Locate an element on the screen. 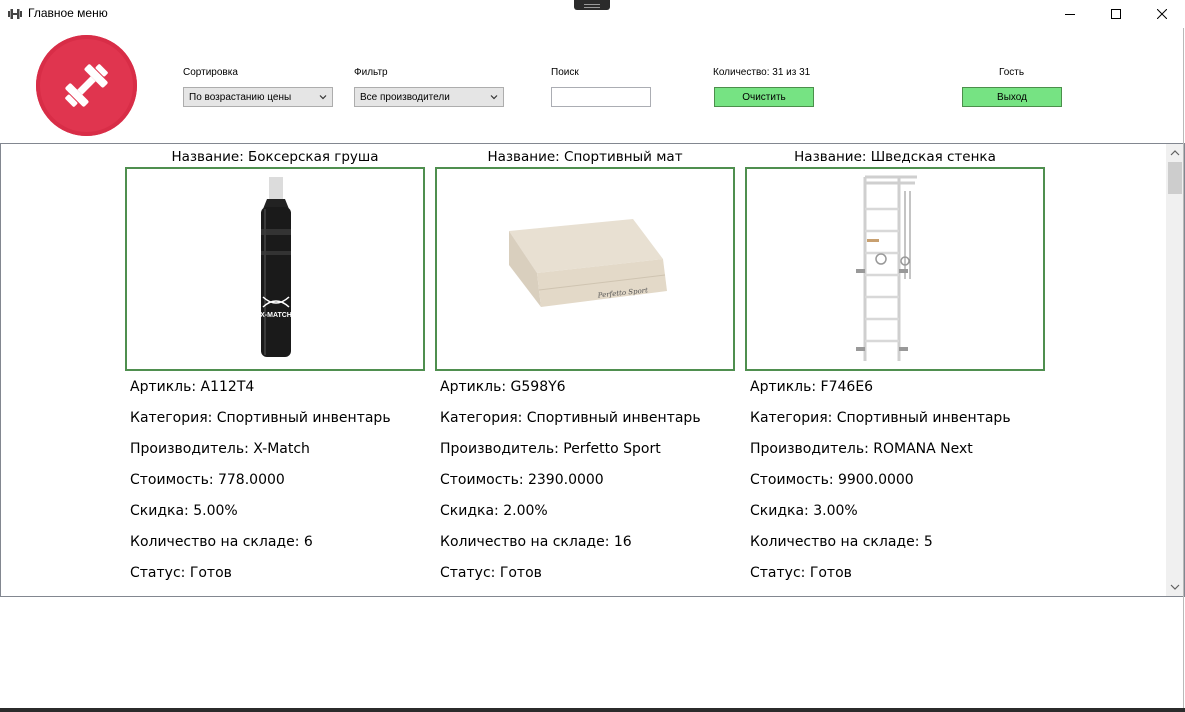 This screenshot has width=1185, height=712. product-stock: Количество на складе: 16 is located at coordinates (536, 542).